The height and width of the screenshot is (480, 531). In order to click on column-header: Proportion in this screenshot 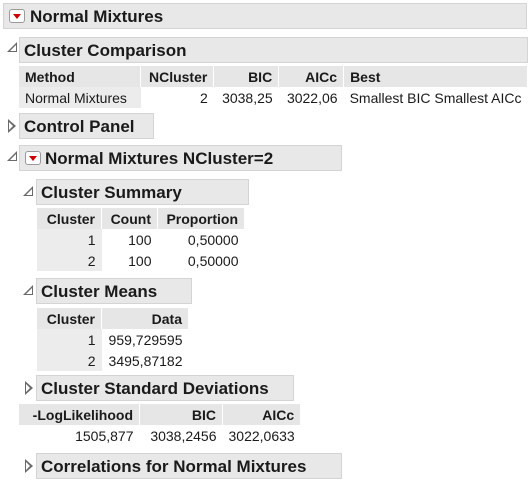, I will do `click(201, 218)`.